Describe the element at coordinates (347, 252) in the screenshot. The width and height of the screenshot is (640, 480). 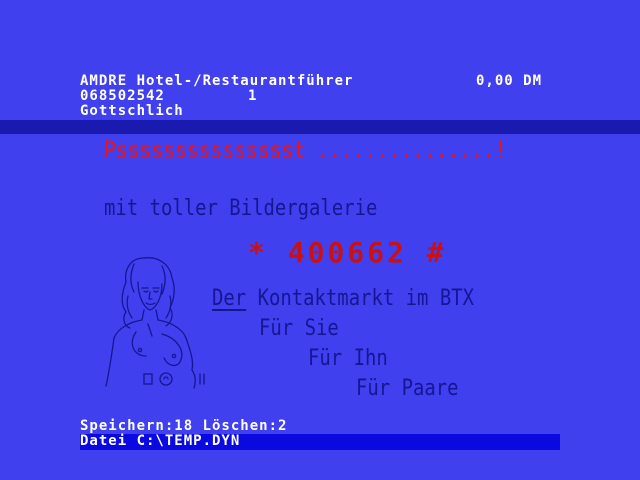
I see `access-code: * 400662 #` at that location.